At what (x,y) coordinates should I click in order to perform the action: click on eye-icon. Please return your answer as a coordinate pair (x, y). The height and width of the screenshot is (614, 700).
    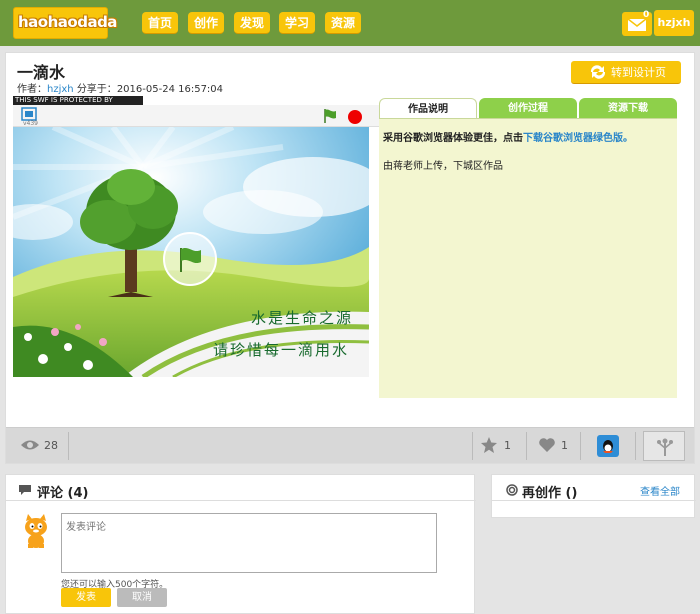
    Looking at the image, I should click on (30, 445).